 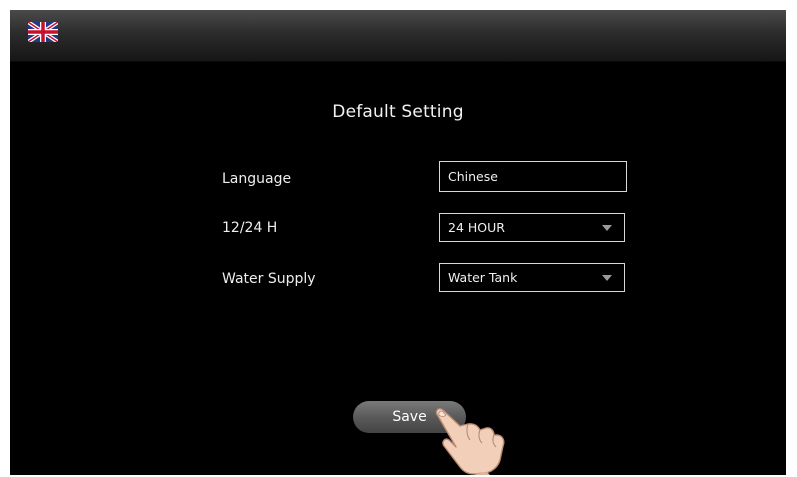 I want to click on hour-format-label: 12/24 H, so click(x=250, y=228).